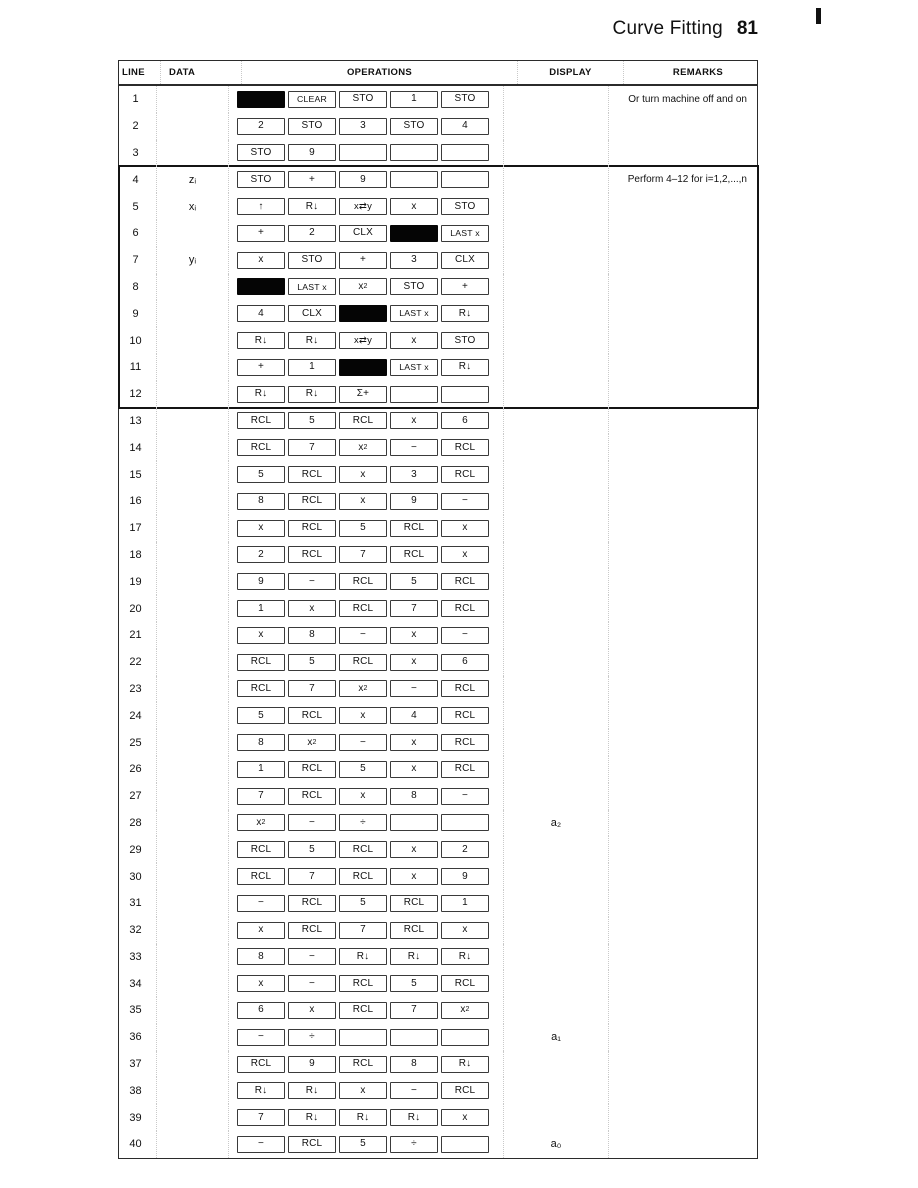 This screenshot has width=918, height=1188. I want to click on cell-operations: − RCL 5 RCL 1, so click(366, 903).